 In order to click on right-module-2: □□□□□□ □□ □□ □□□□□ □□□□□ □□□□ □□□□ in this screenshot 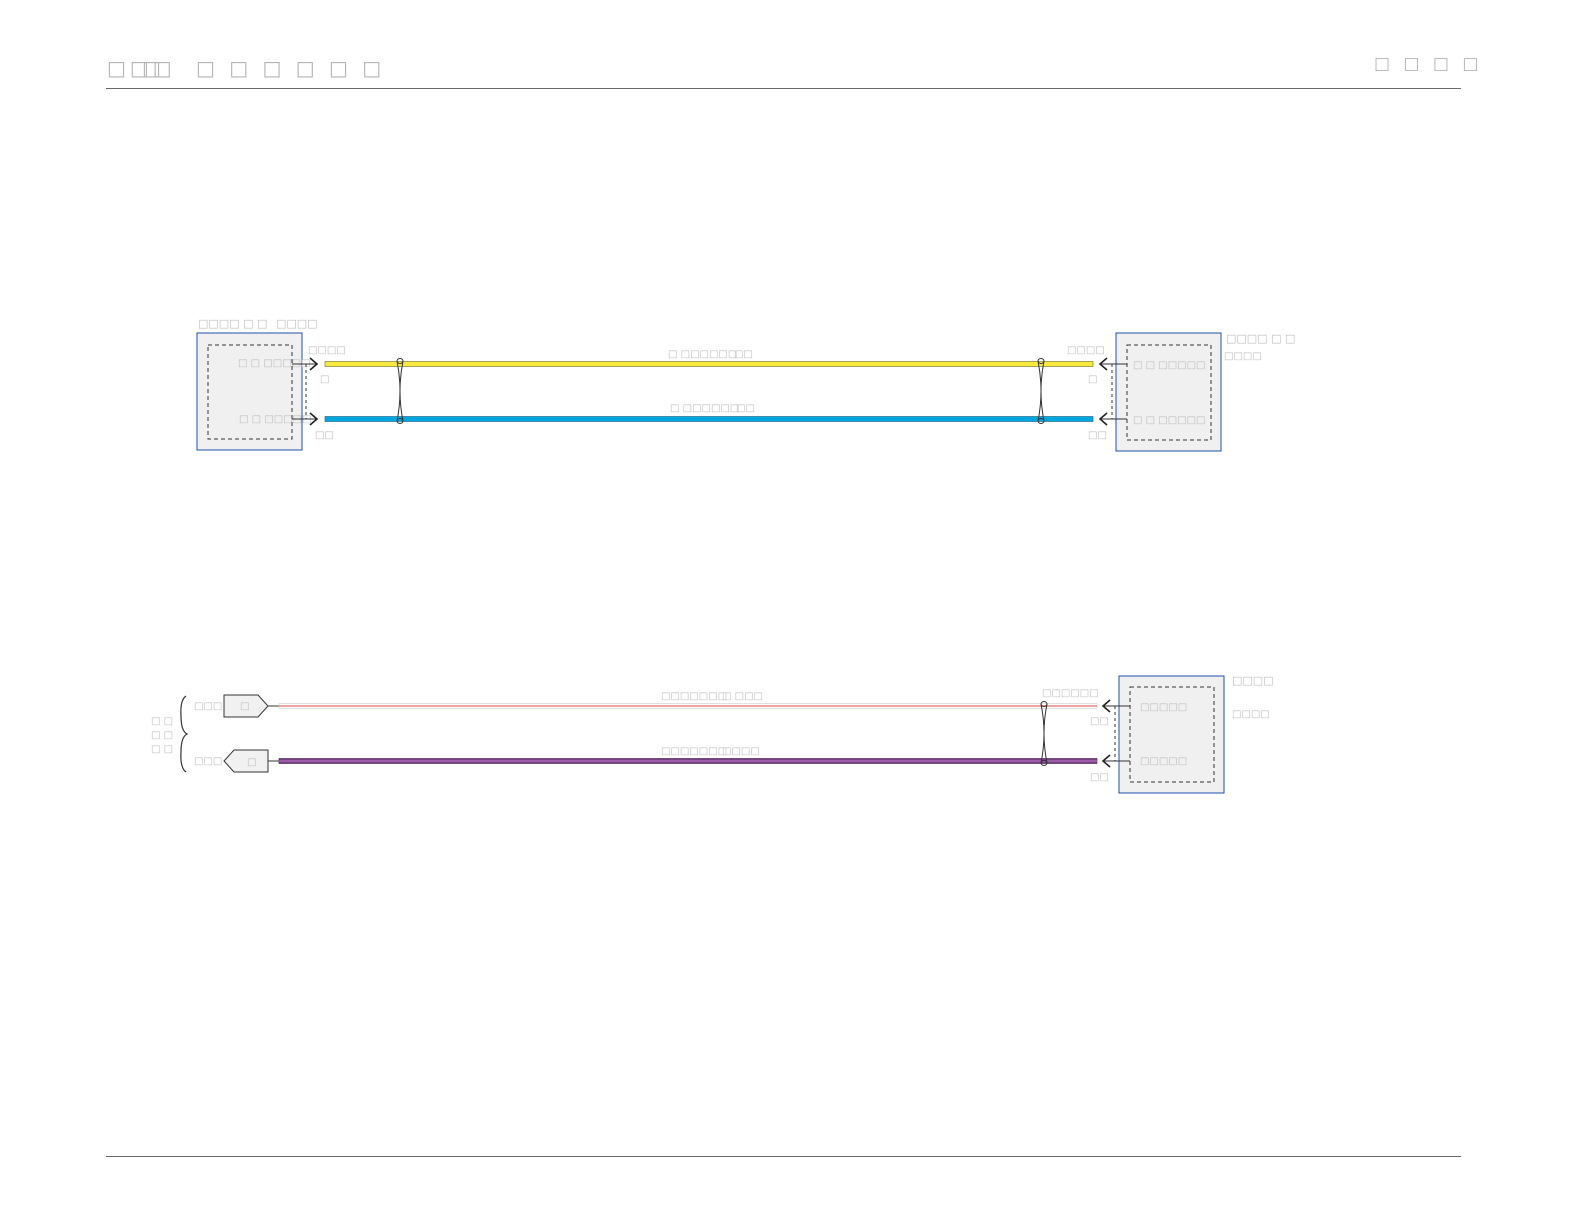, I will do `click(1158, 734)`.